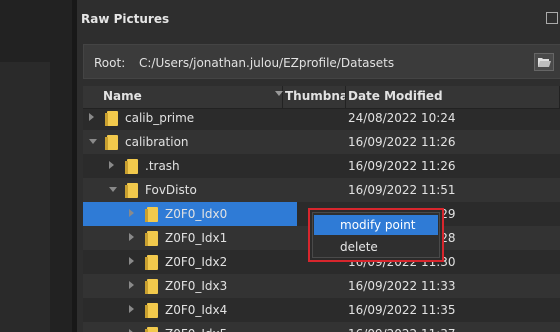 Image resolution: width=560 pixels, height=332 pixels. What do you see at coordinates (321, 286) in the screenshot?
I see `tree-row: Z0F0_Idx3 16/09/2022 11:33` at bounding box center [321, 286].